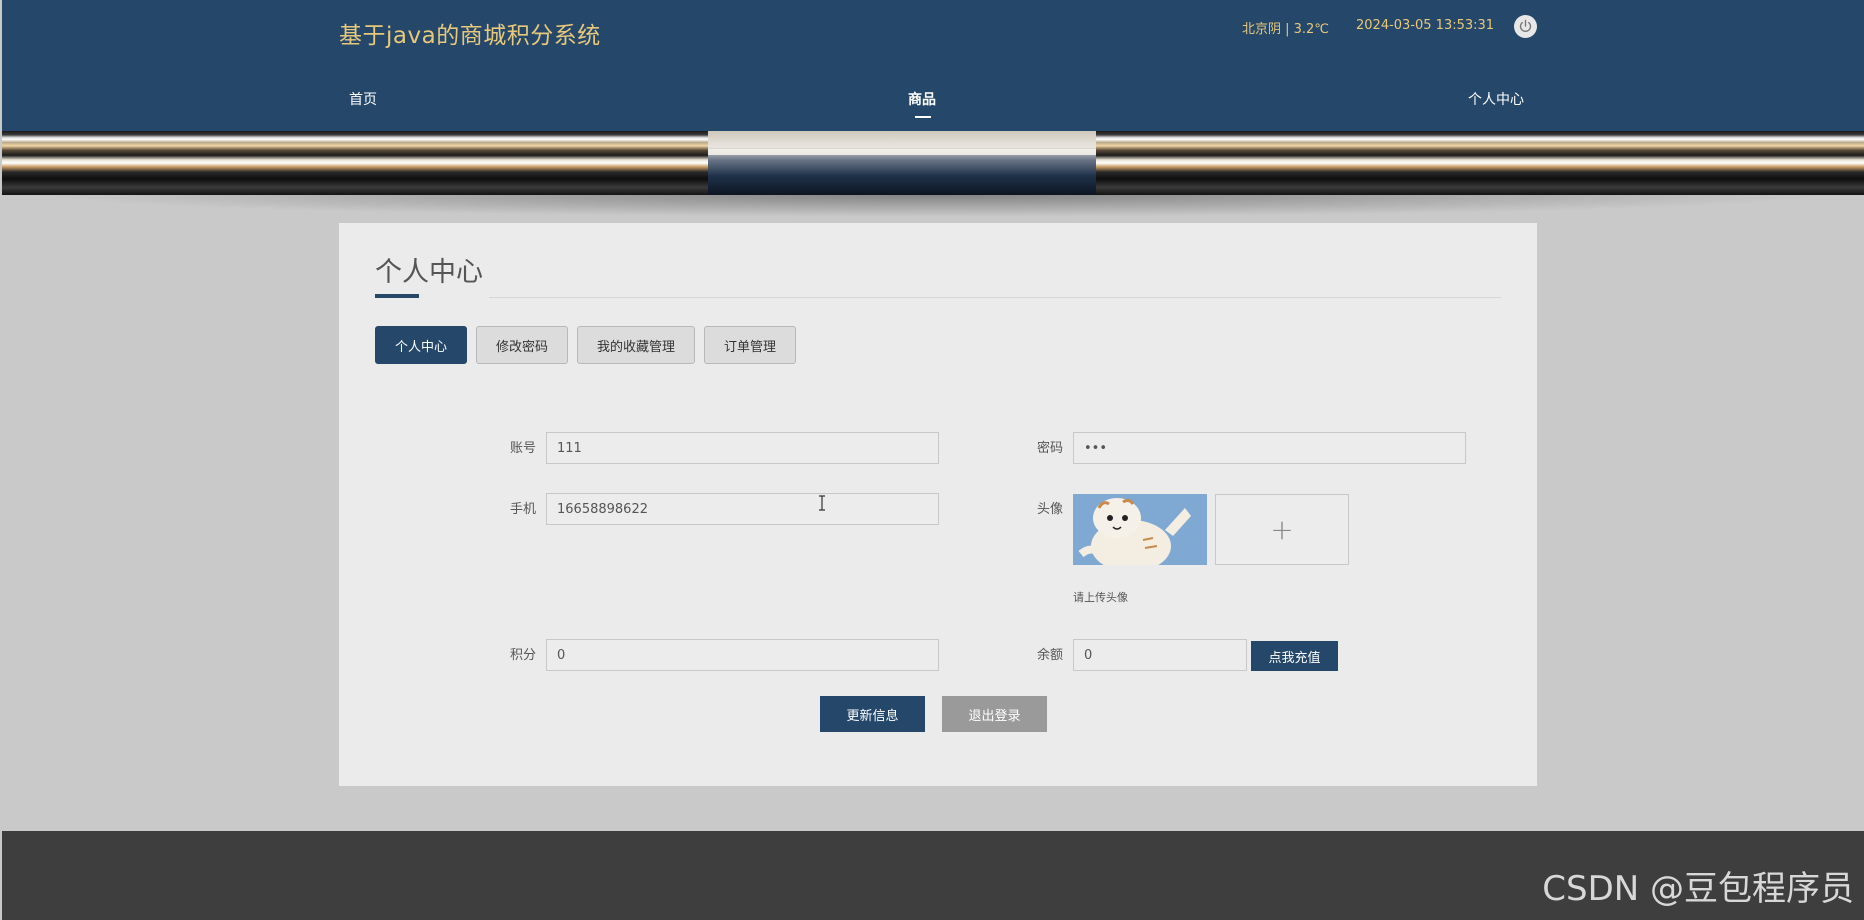  I want to click on banner-glass-graphic, so click(902, 163).